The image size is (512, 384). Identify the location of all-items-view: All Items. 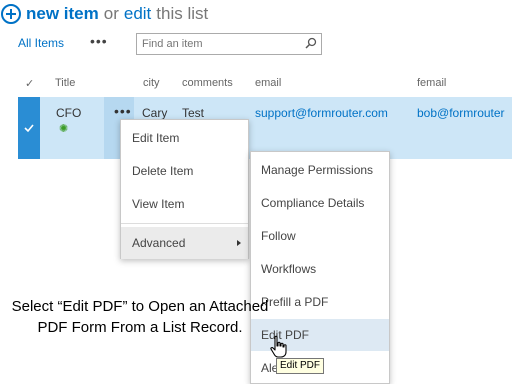
(41, 43).